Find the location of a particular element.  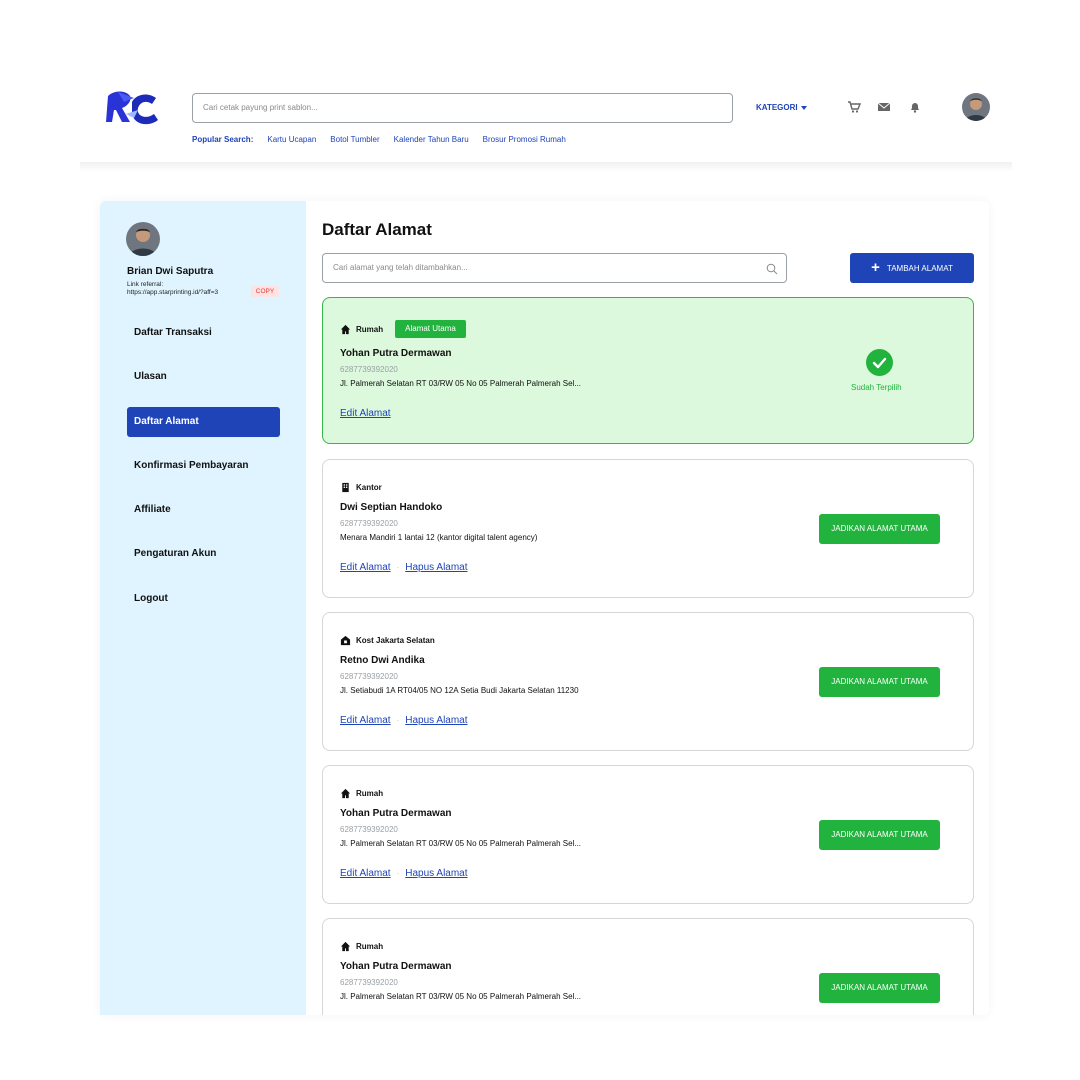

header-divider is located at coordinates (546, 167).